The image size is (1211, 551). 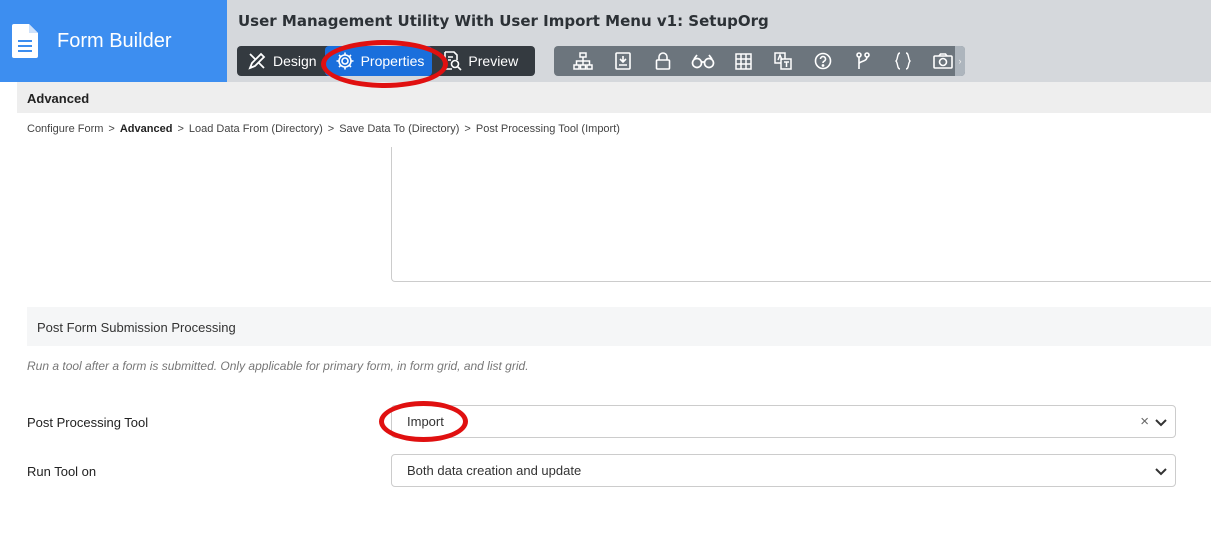 What do you see at coordinates (88, 422) in the screenshot?
I see `post-processing-tool-label: Post Processing Tool` at bounding box center [88, 422].